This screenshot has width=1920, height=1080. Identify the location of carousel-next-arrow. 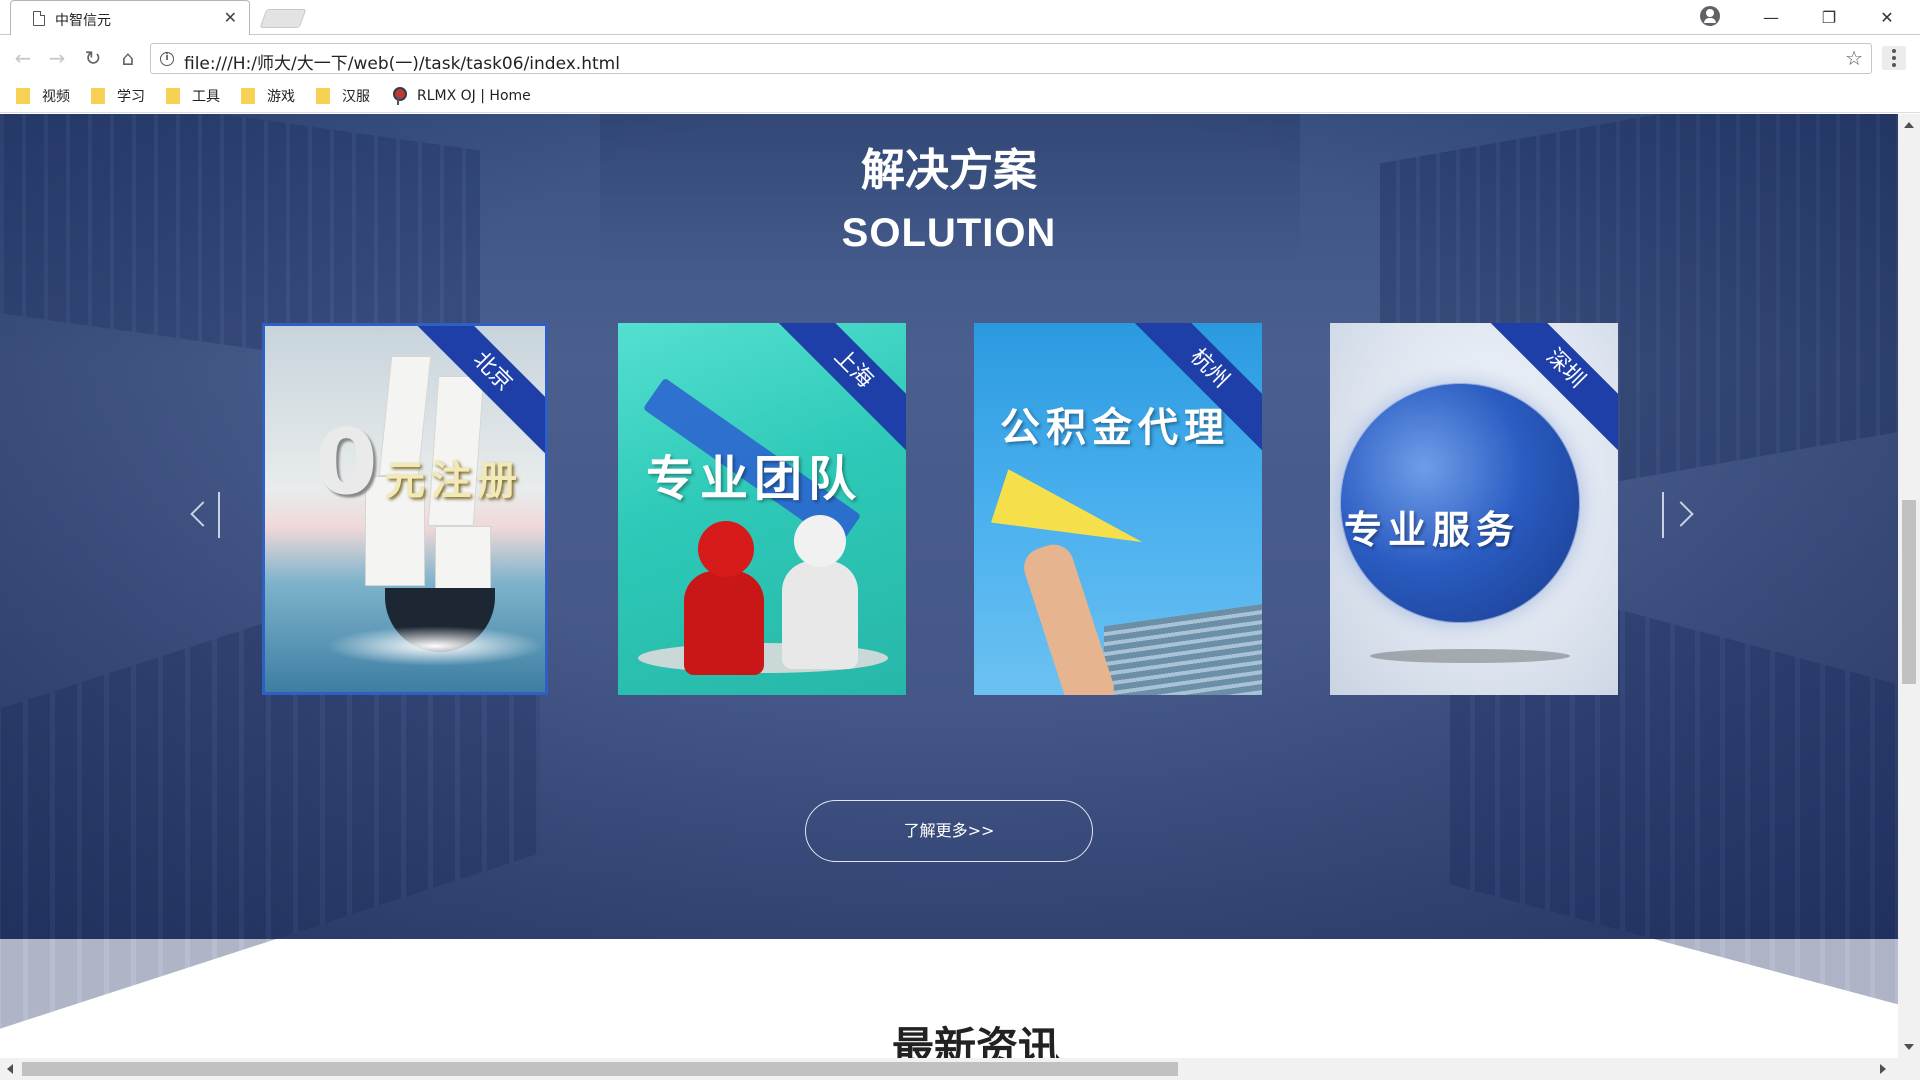
(1680, 515).